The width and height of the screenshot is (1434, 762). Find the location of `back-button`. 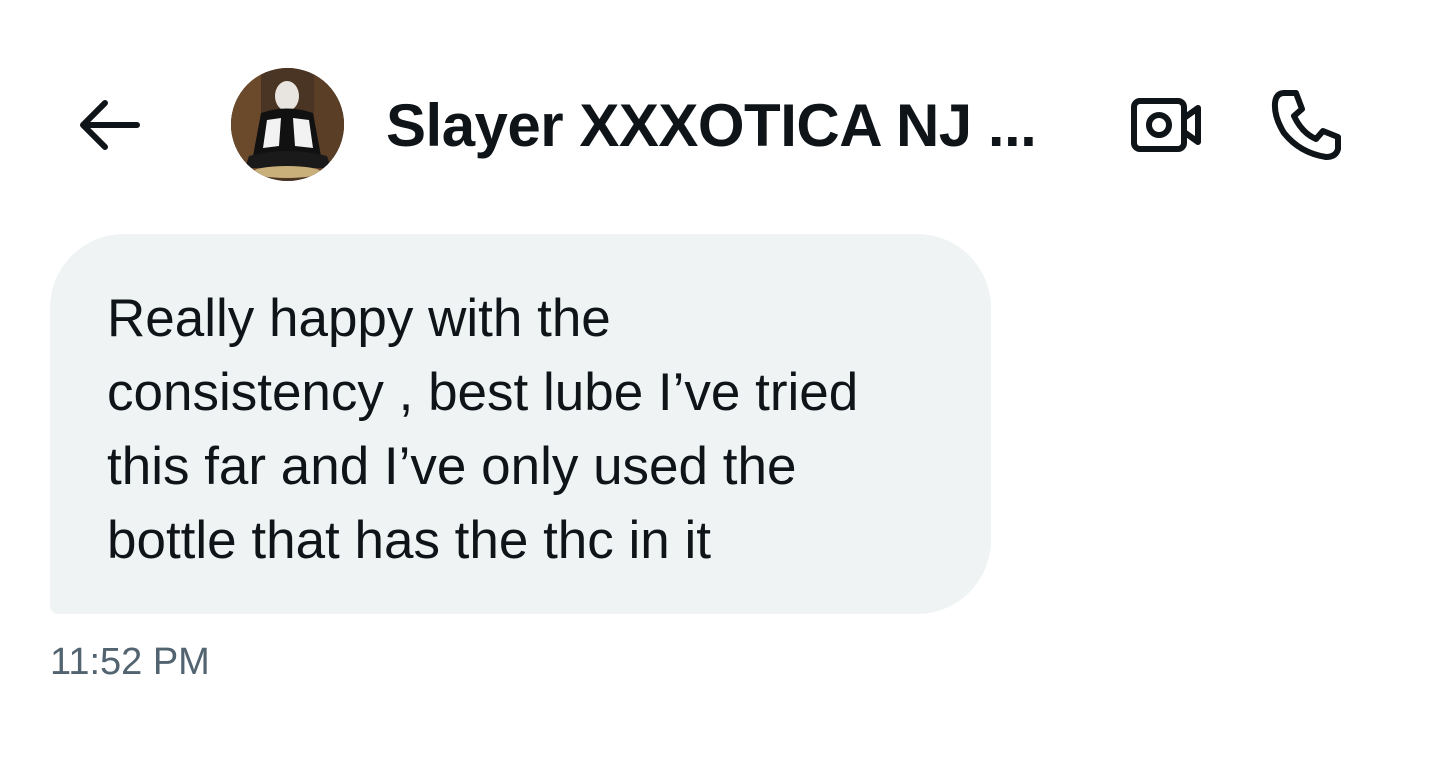

back-button is located at coordinates (108, 125).